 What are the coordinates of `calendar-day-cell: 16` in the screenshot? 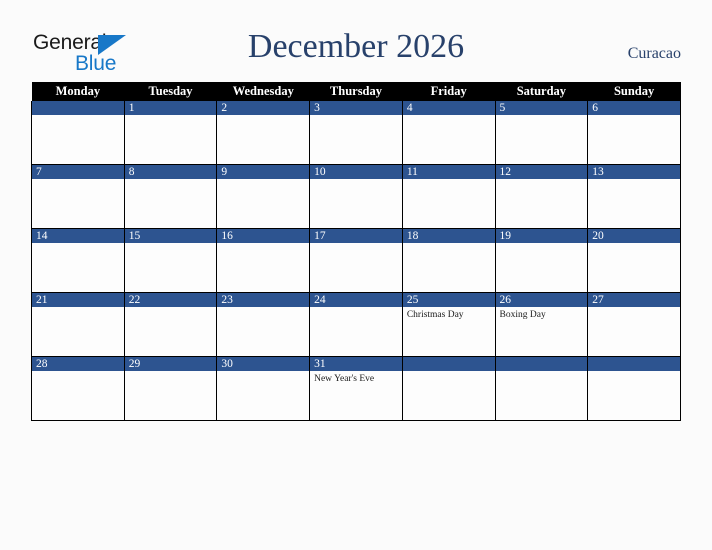 It's located at (263, 260).